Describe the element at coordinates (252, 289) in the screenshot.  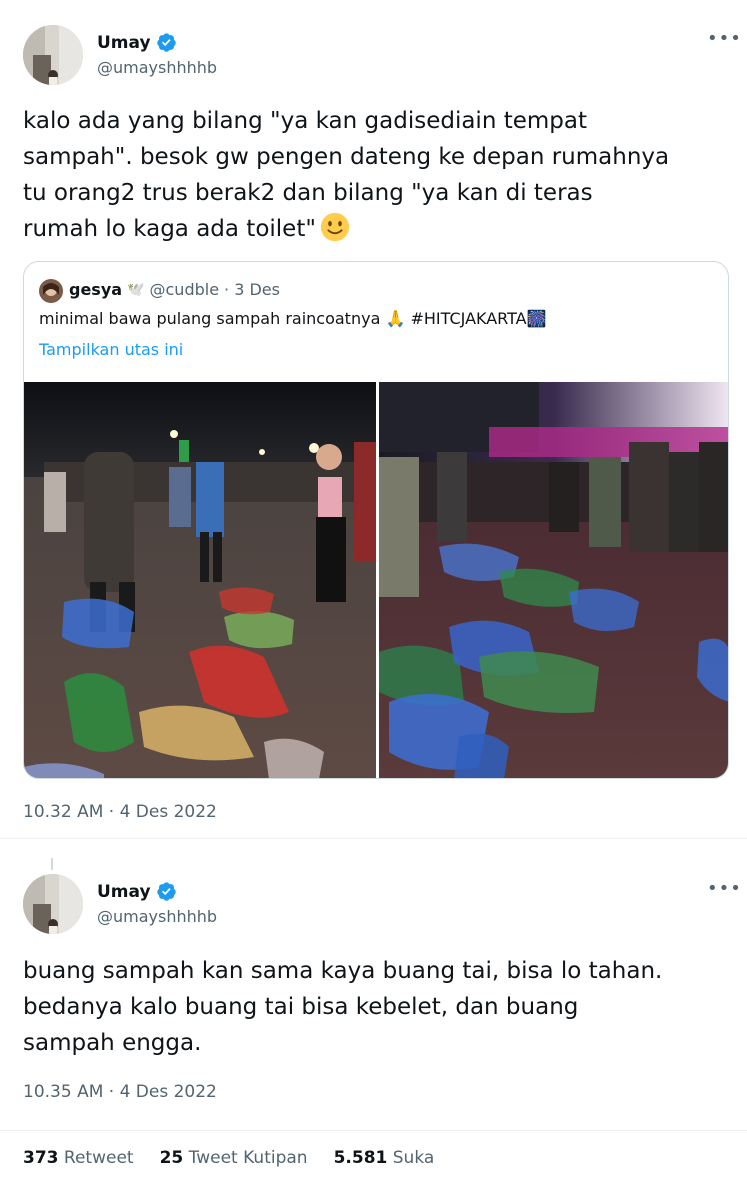
I see `quoted-date: · 3 Des` at that location.